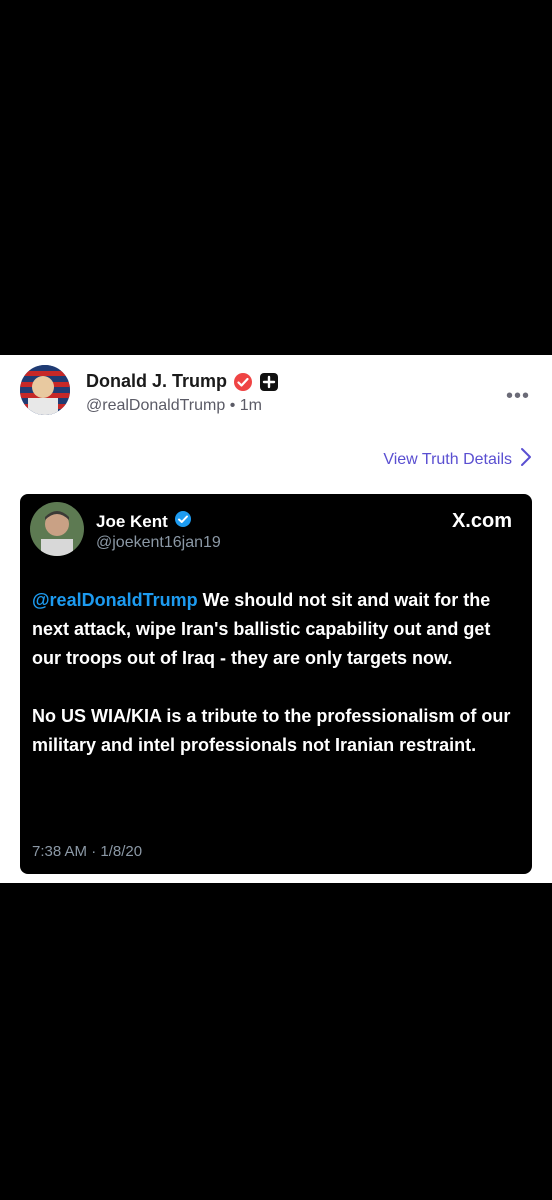  What do you see at coordinates (481, 521) in the screenshot?
I see `x-com-source-label: X.com` at bounding box center [481, 521].